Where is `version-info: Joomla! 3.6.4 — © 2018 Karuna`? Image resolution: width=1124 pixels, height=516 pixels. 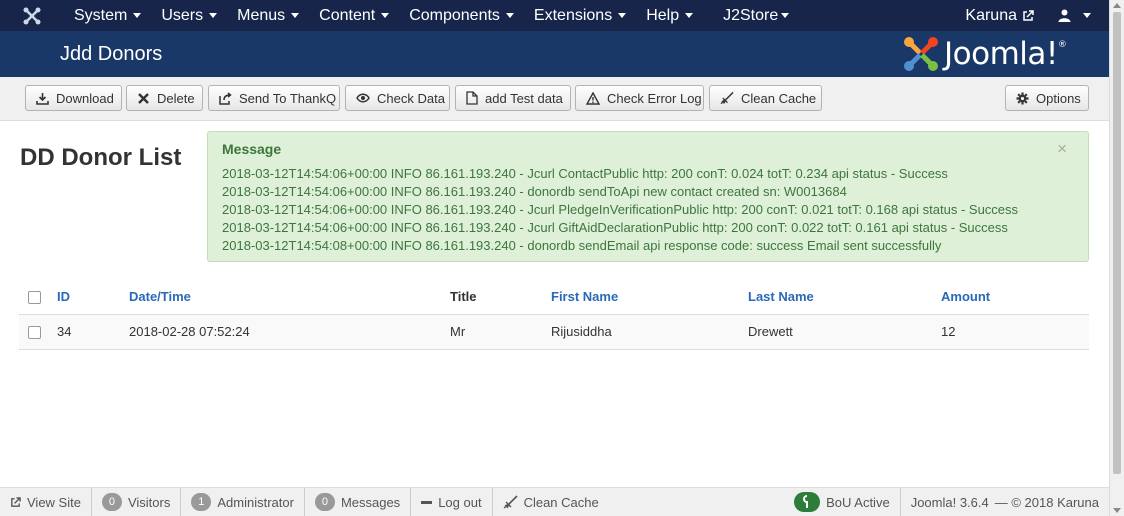
version-info: Joomla! 3.6.4 — © 2018 Karuna is located at coordinates (1004, 502).